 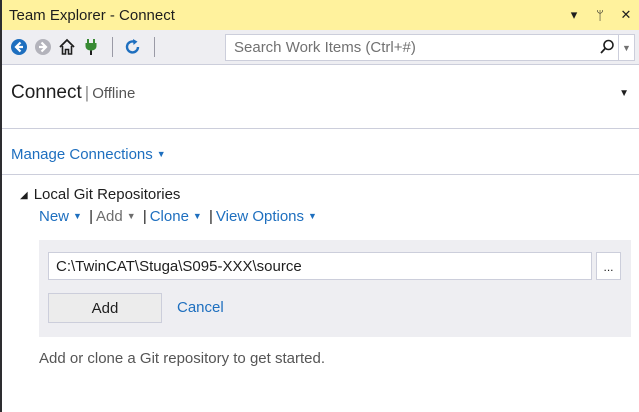 What do you see at coordinates (320, 15) in the screenshot?
I see `title-bar: Team Explorer - Connect ▾ ᛘ ✕` at bounding box center [320, 15].